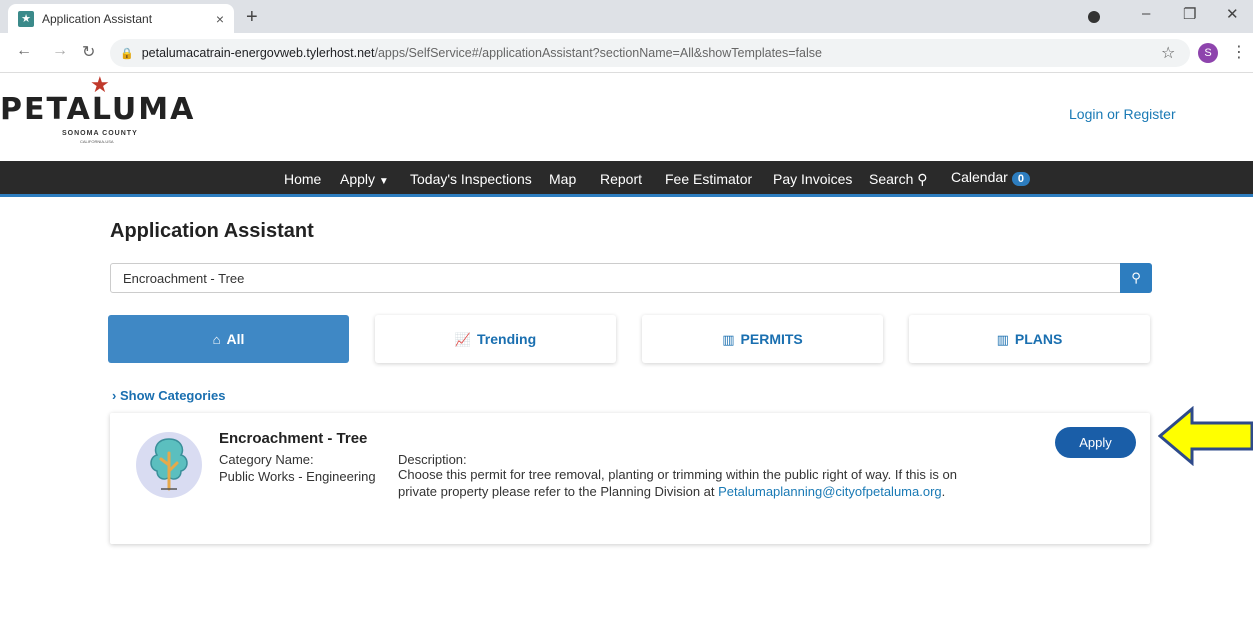 This screenshot has width=1253, height=639. What do you see at coordinates (507, 339) in the screenshot?
I see `filter-trending-label: Trending` at bounding box center [507, 339].